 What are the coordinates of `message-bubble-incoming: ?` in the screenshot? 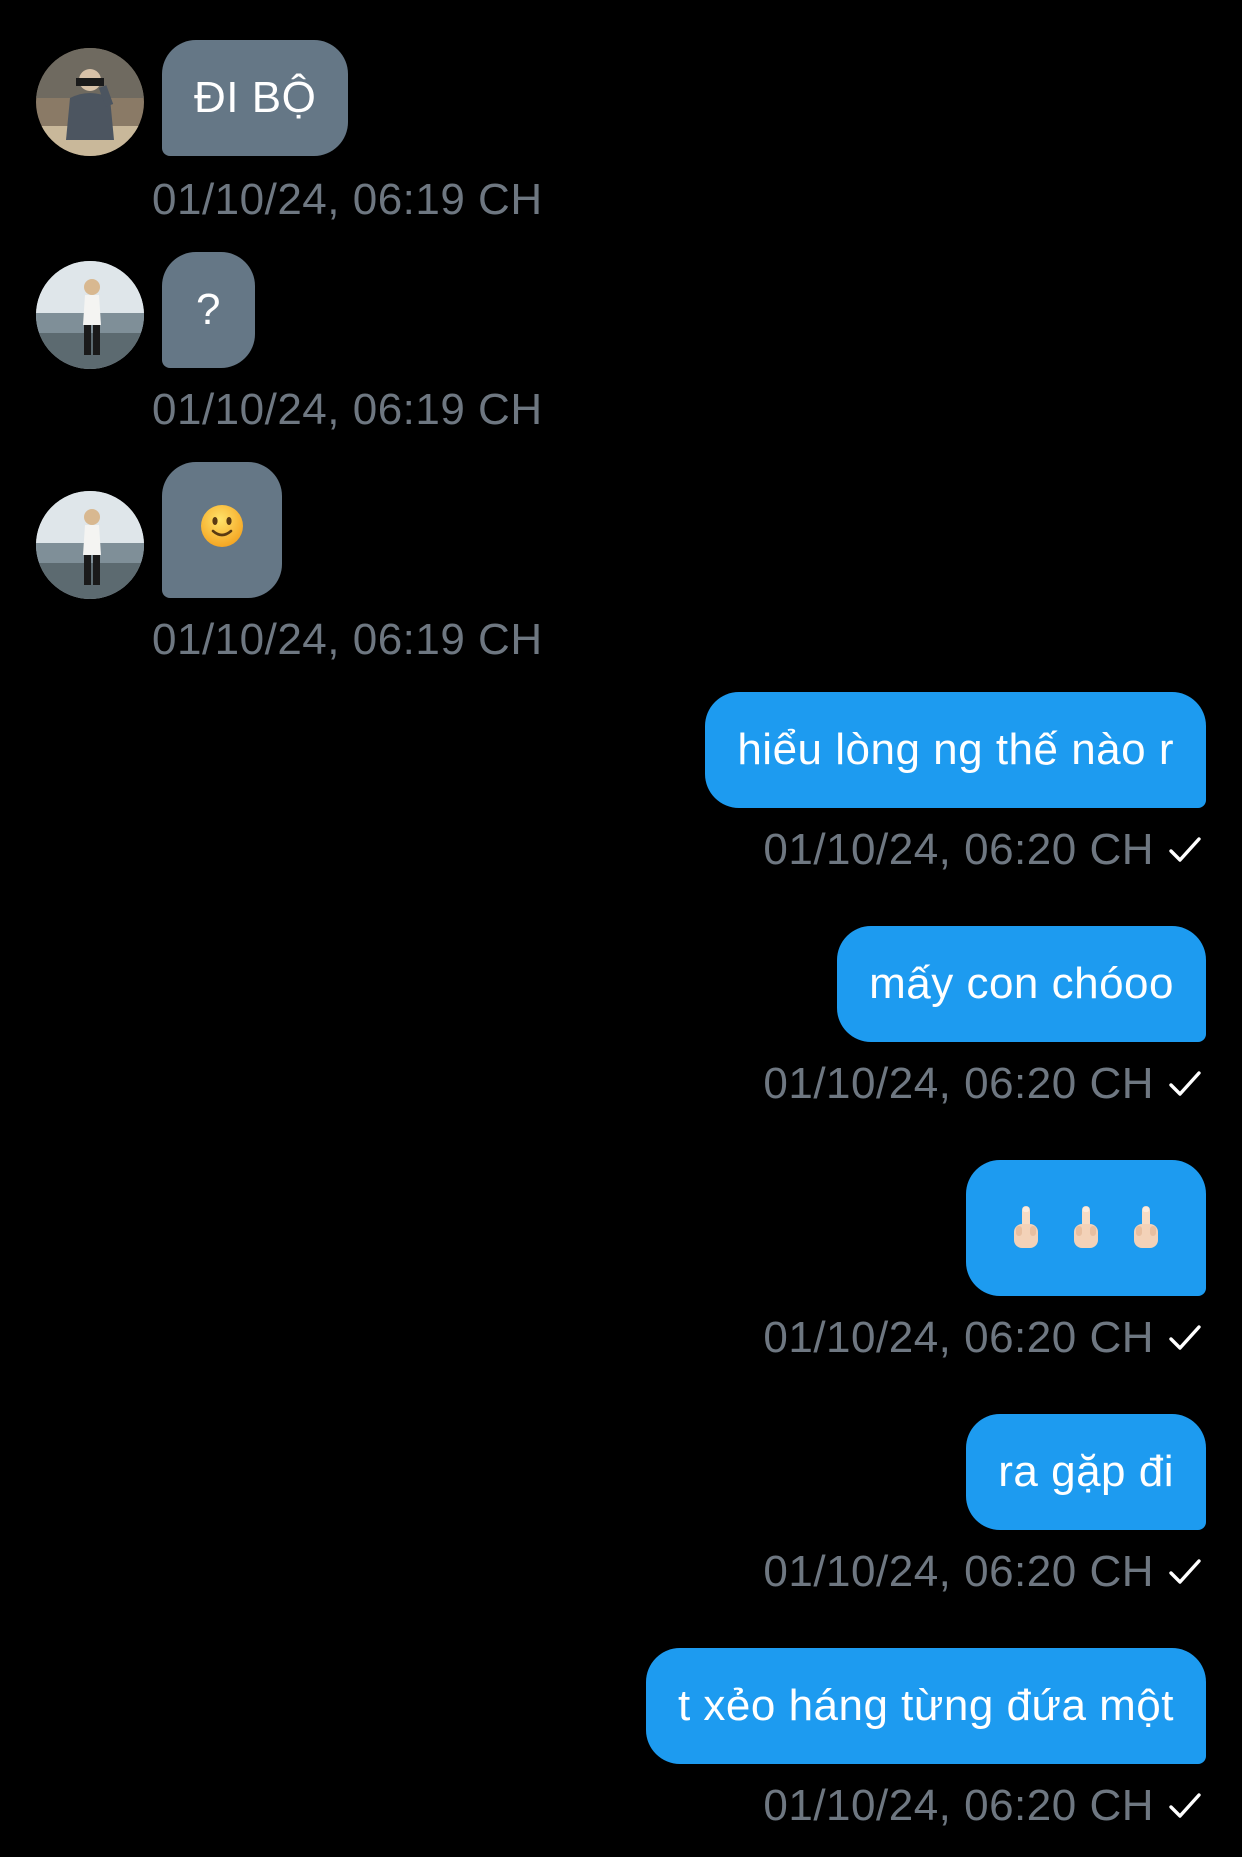 It's located at (208, 310).